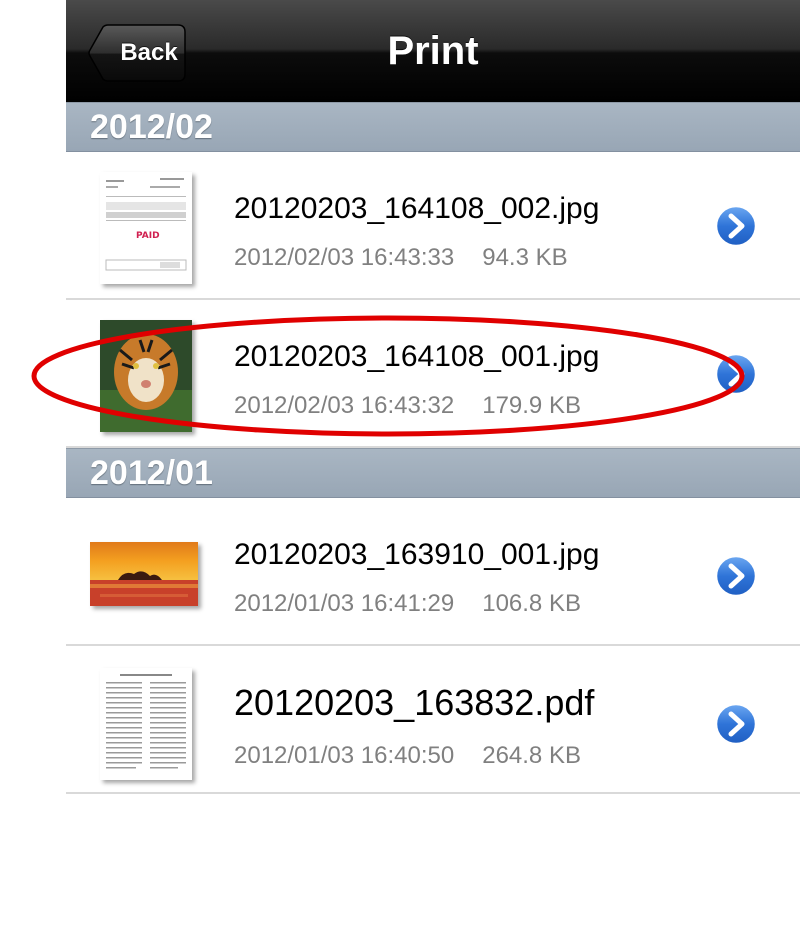 This screenshot has width=800, height=943. Describe the element at coordinates (344, 257) in the screenshot. I see `file-date: 2012/02/03 16:43:33` at that location.